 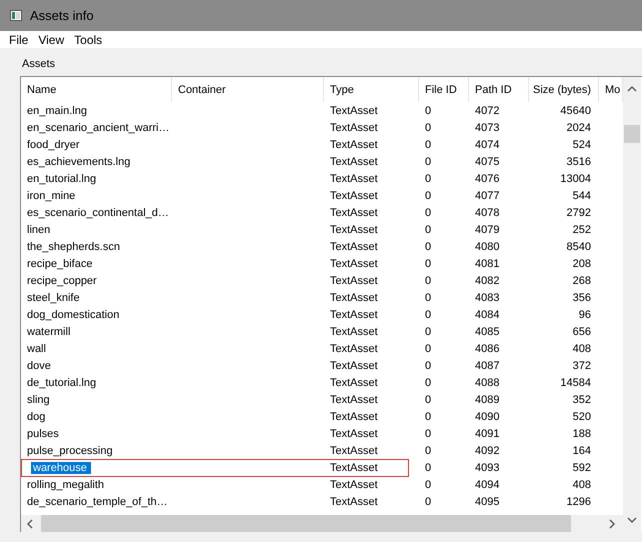 I want to click on table-row: wall TextAsset 0 4086 408, so click(x=322, y=348).